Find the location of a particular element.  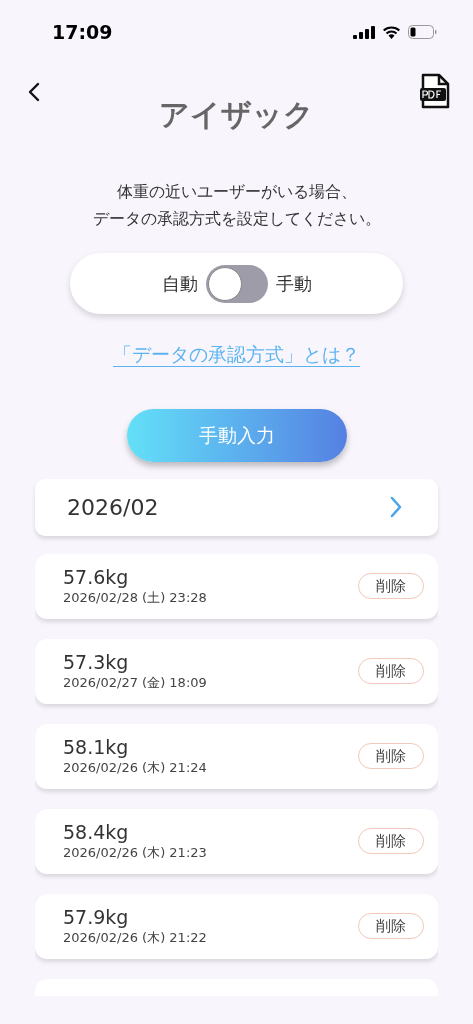

month-label: 2026/02 is located at coordinates (113, 507).